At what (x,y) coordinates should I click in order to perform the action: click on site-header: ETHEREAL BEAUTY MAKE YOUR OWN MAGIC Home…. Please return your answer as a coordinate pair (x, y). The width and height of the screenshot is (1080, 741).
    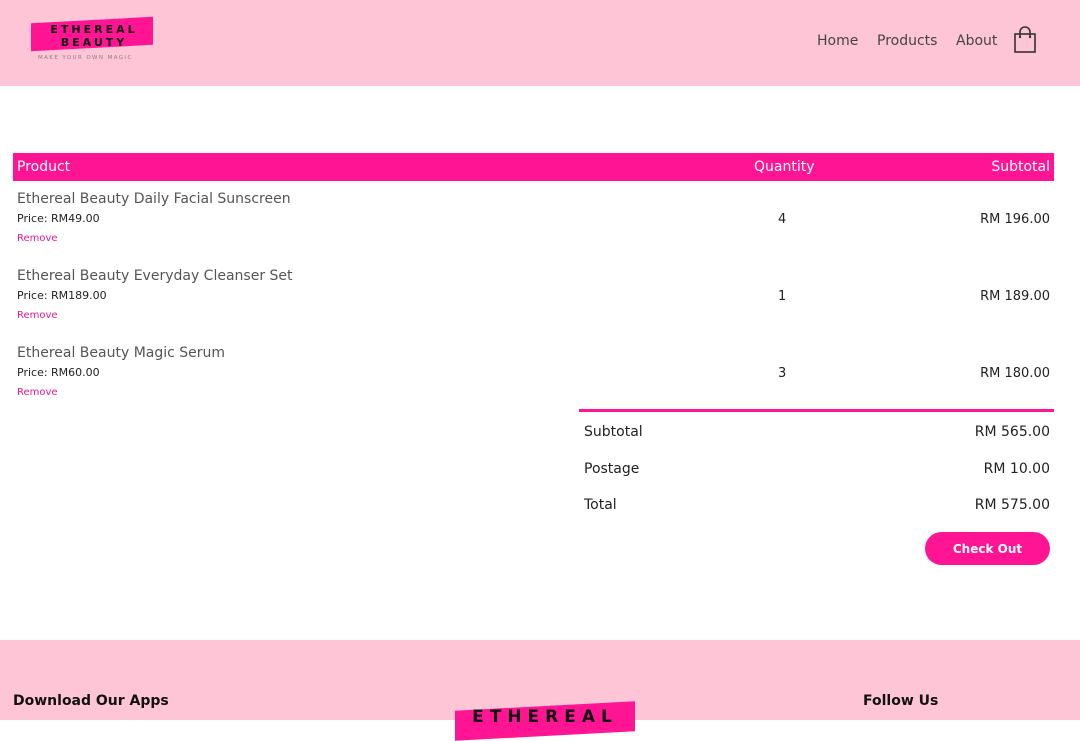
    Looking at the image, I should click on (540, 43).